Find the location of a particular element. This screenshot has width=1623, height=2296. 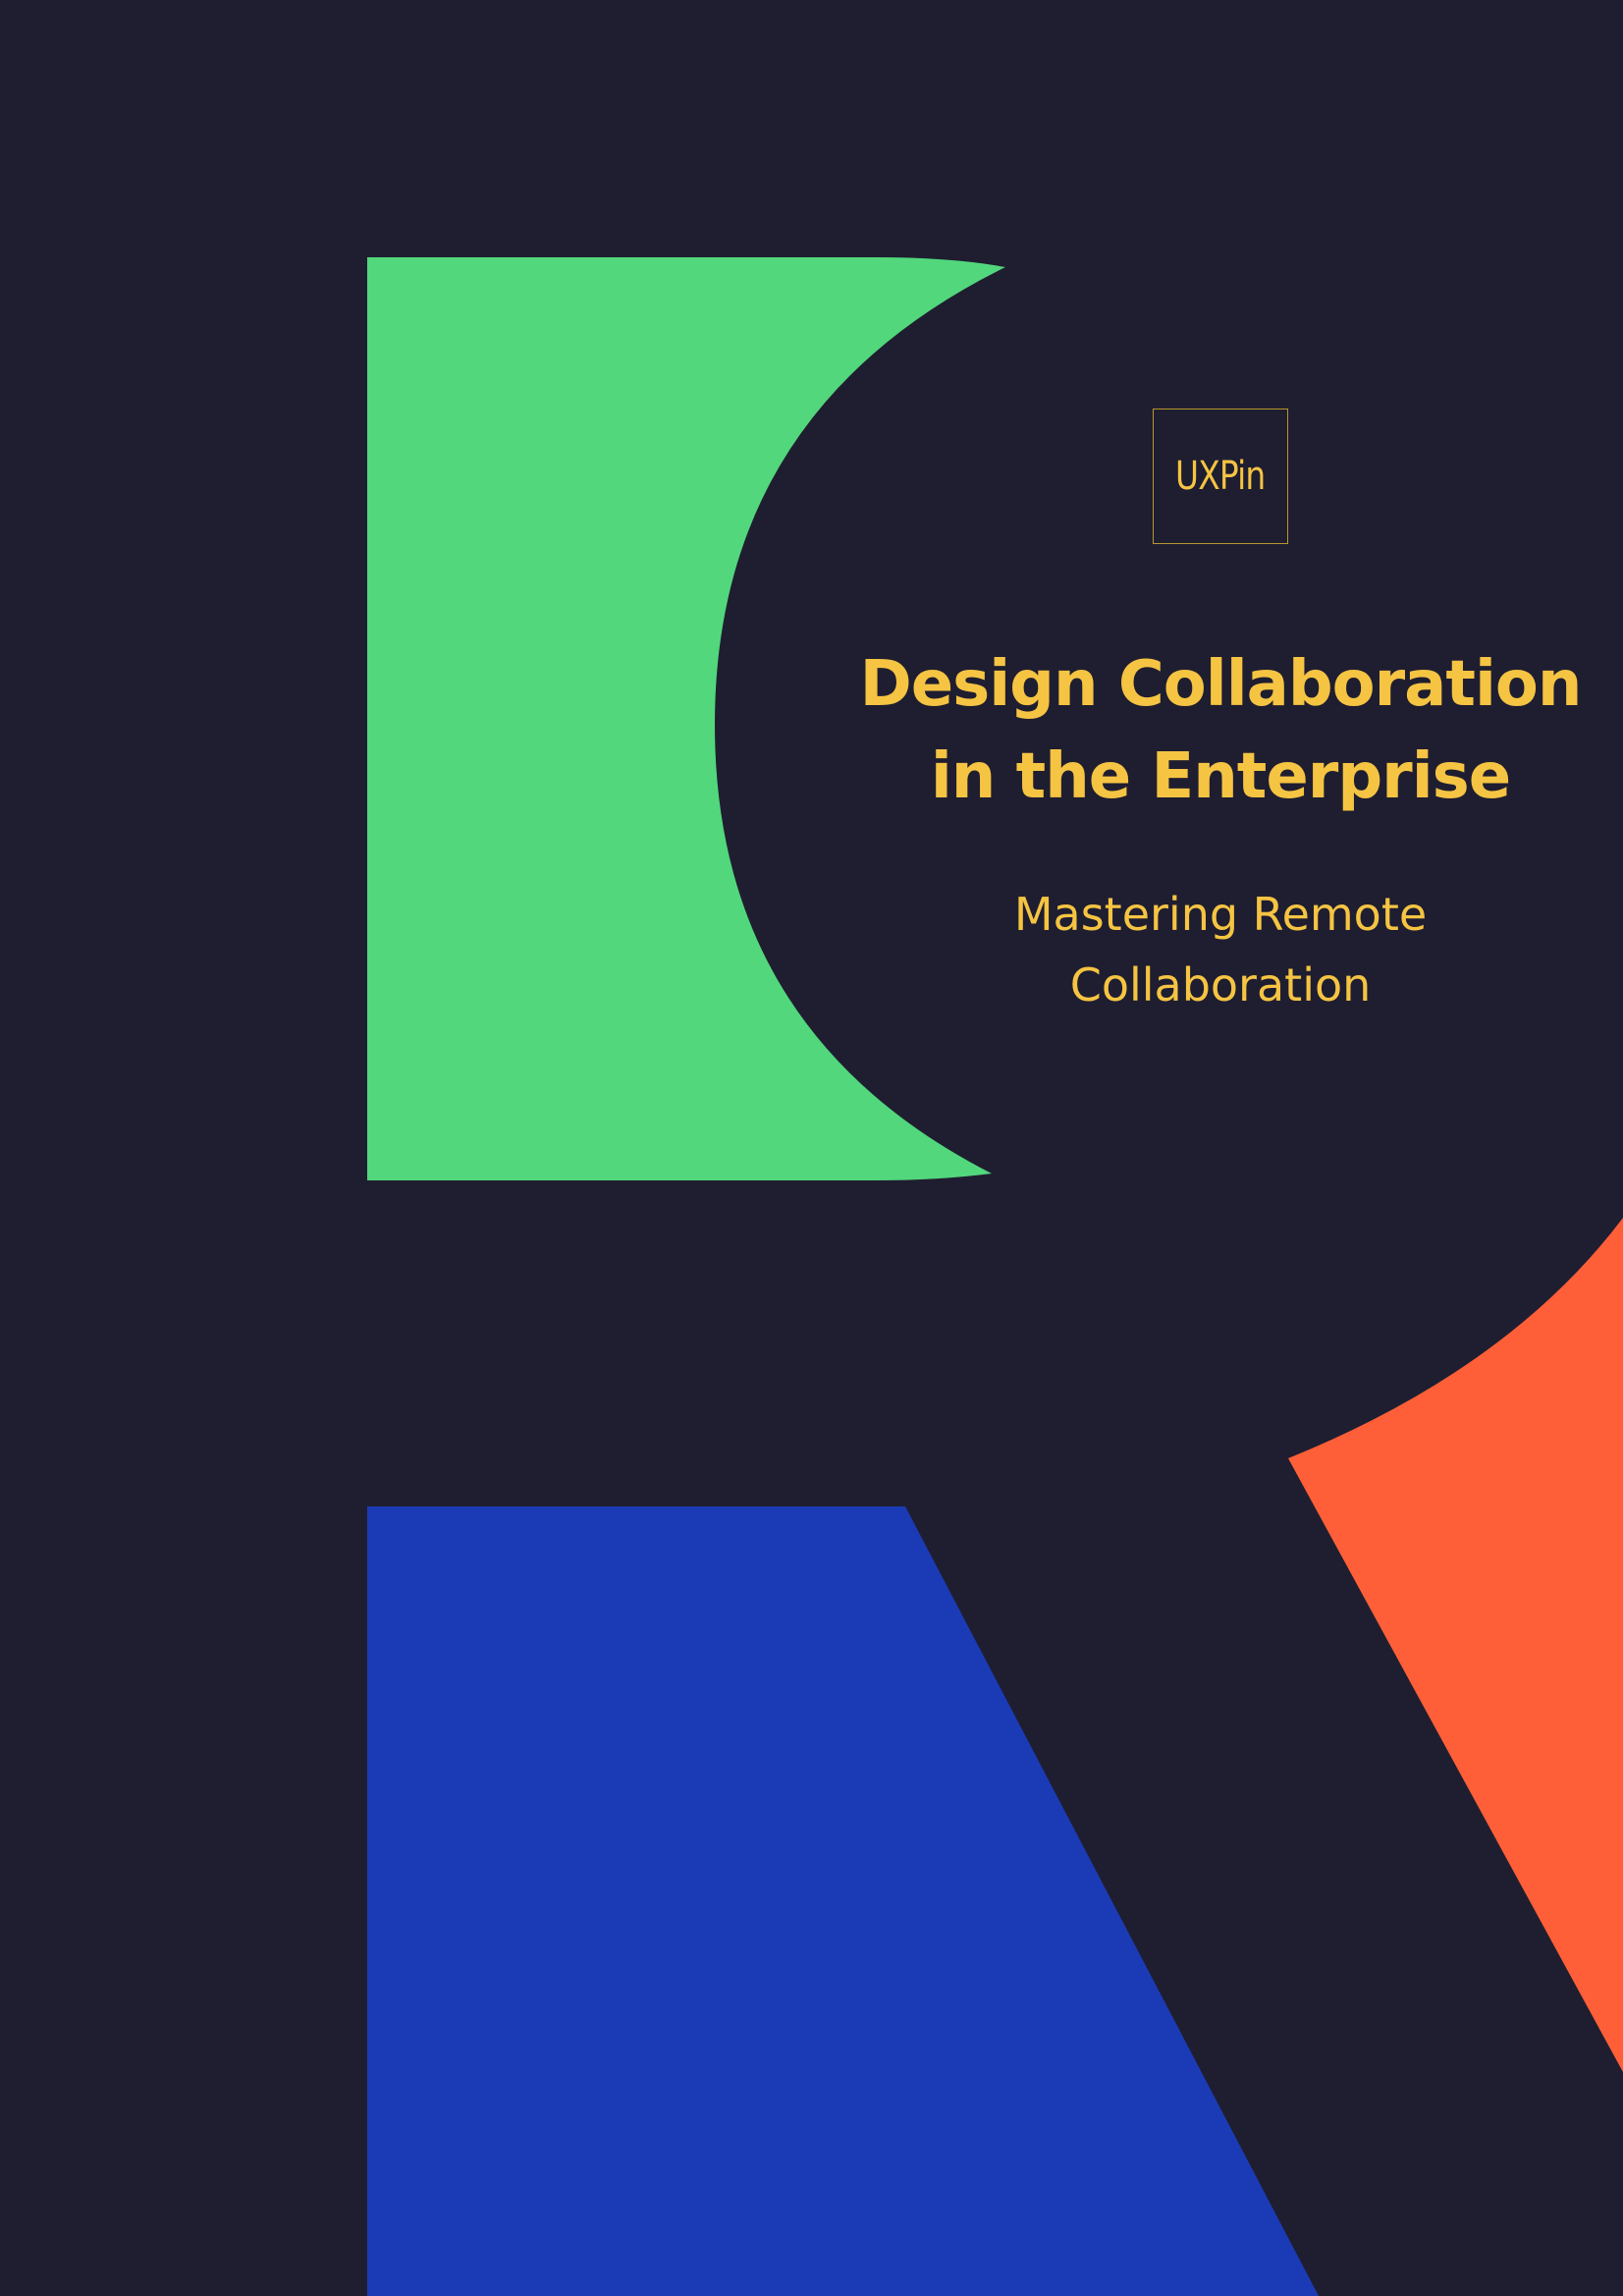

cover-title: Design Collaboration in the Enterprise is located at coordinates (1221, 730).